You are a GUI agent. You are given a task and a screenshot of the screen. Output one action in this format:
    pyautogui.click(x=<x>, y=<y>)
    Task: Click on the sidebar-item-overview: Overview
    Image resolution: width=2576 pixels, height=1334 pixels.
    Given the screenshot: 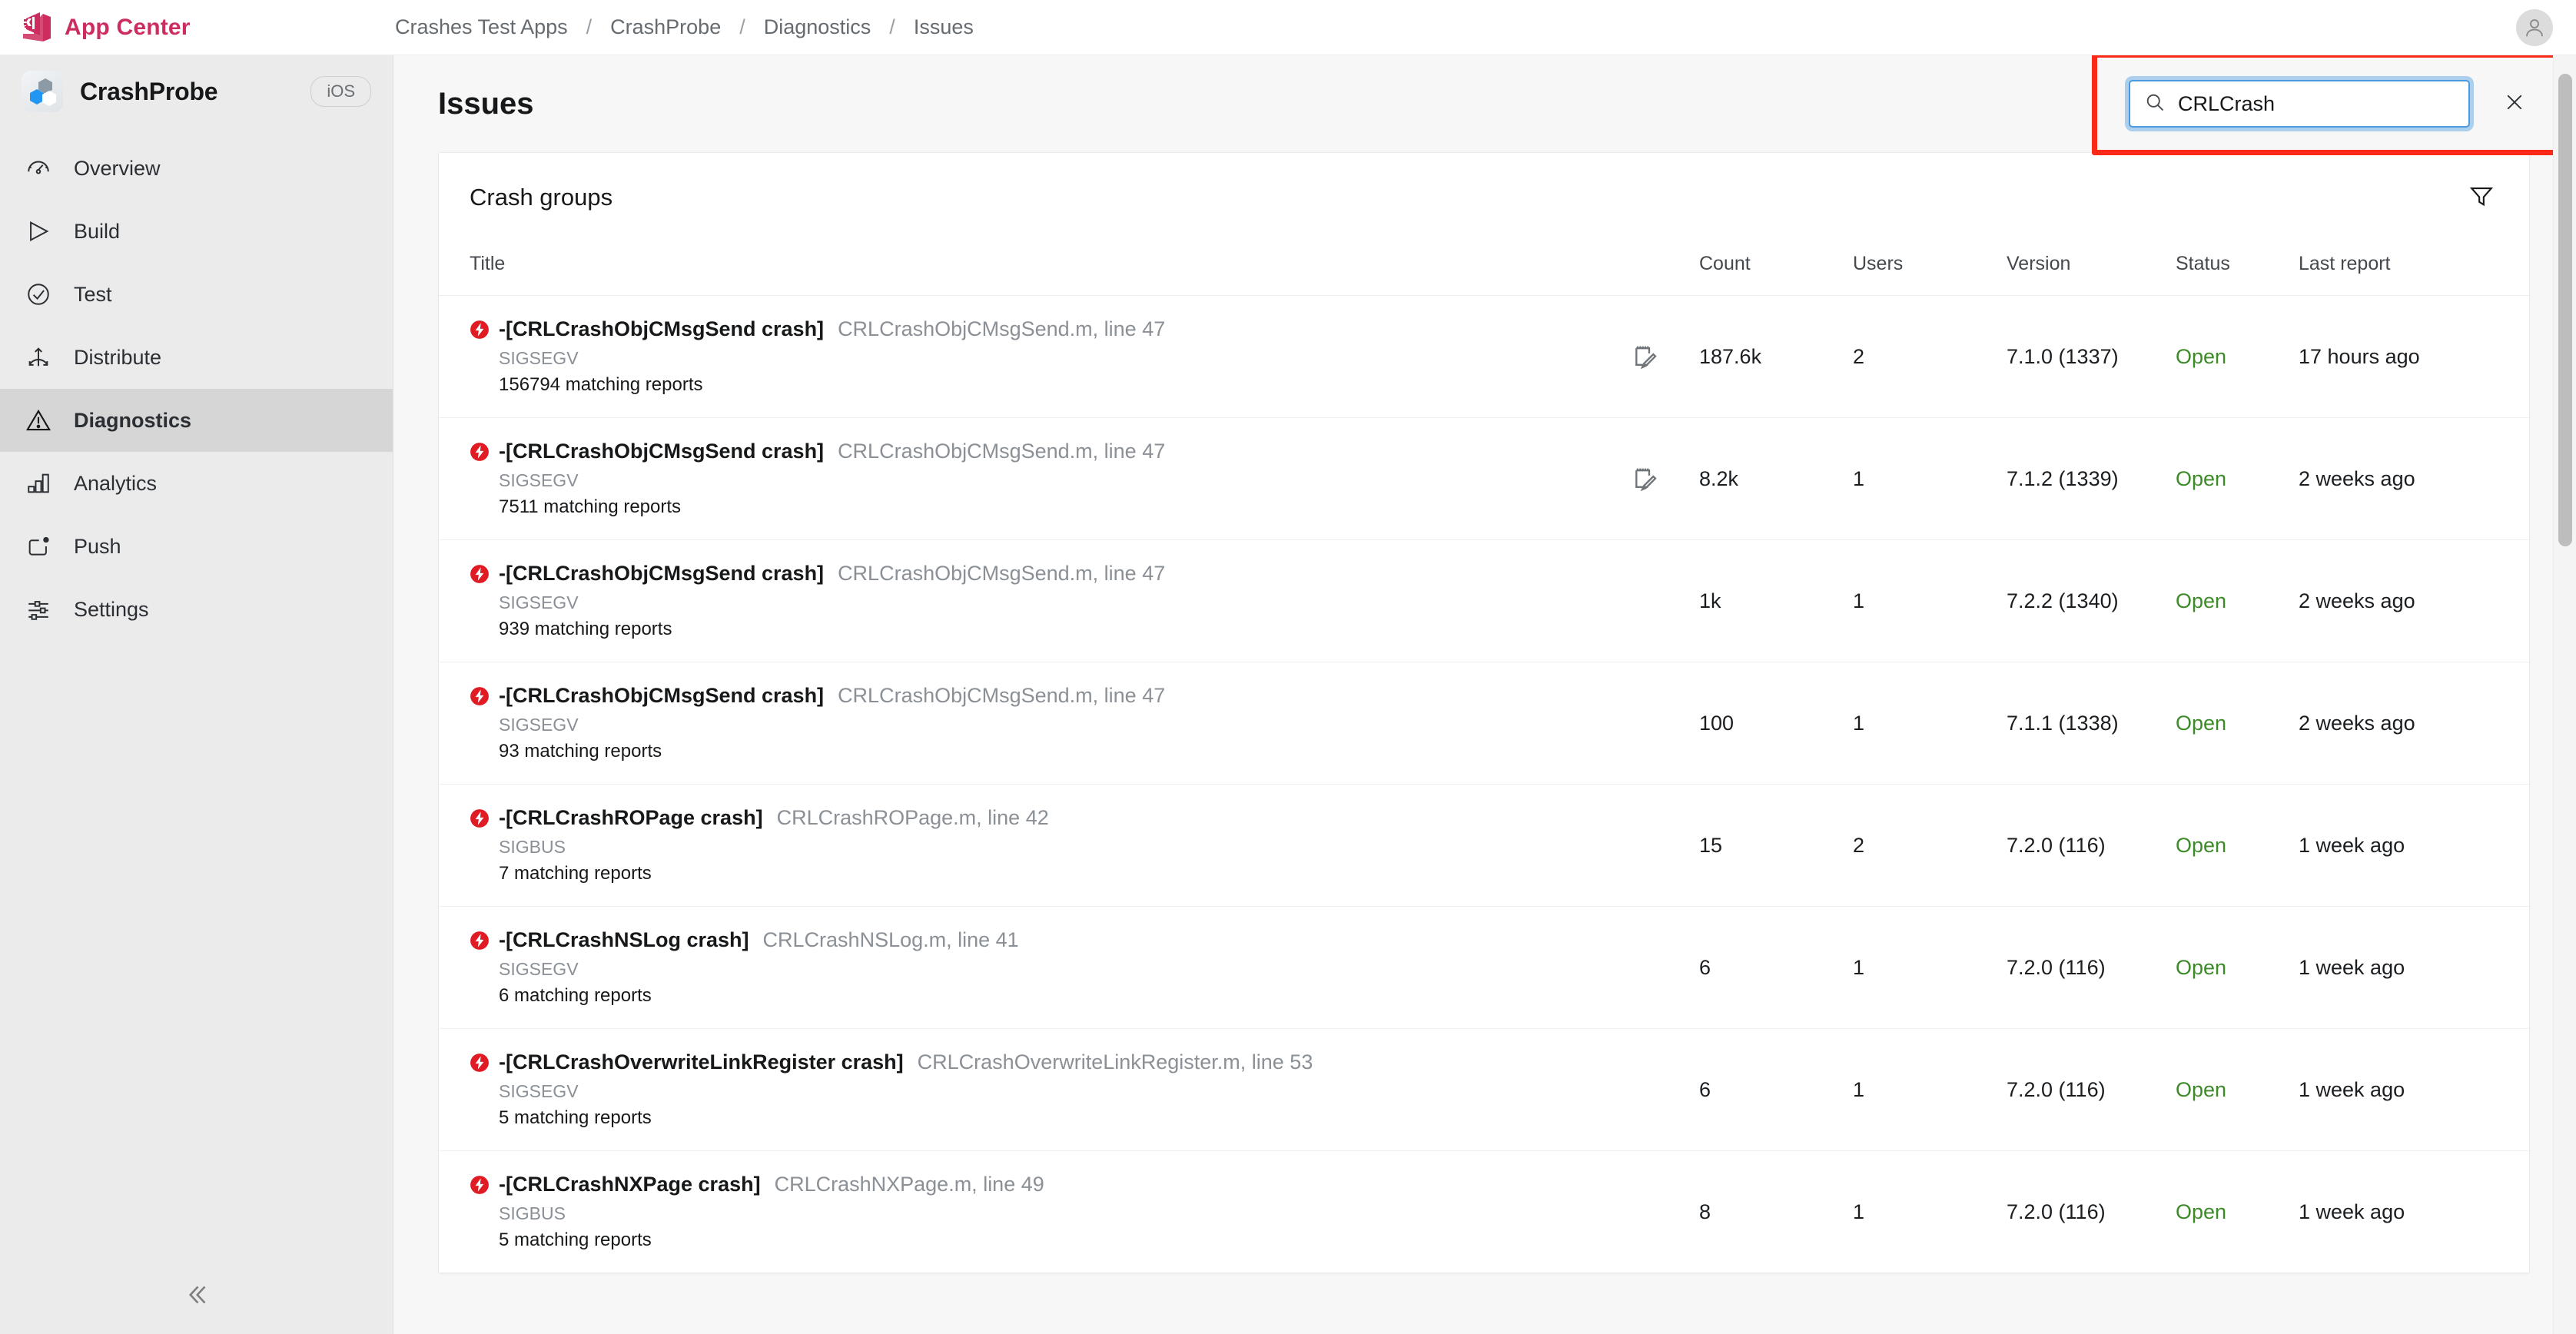 What is the action you would take?
    pyautogui.click(x=196, y=169)
    